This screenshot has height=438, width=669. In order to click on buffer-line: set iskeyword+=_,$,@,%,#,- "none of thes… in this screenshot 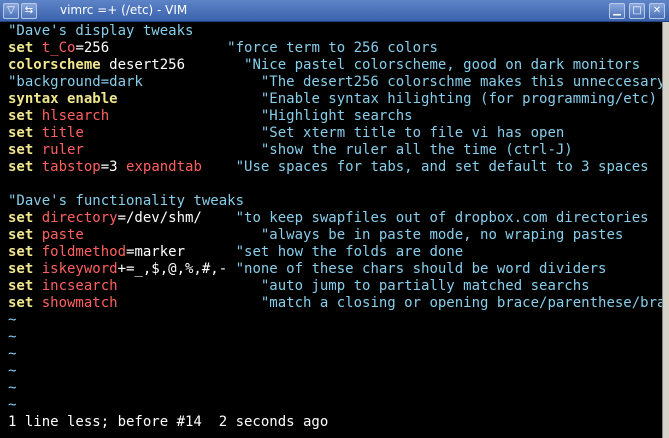, I will do `click(307, 269)`.